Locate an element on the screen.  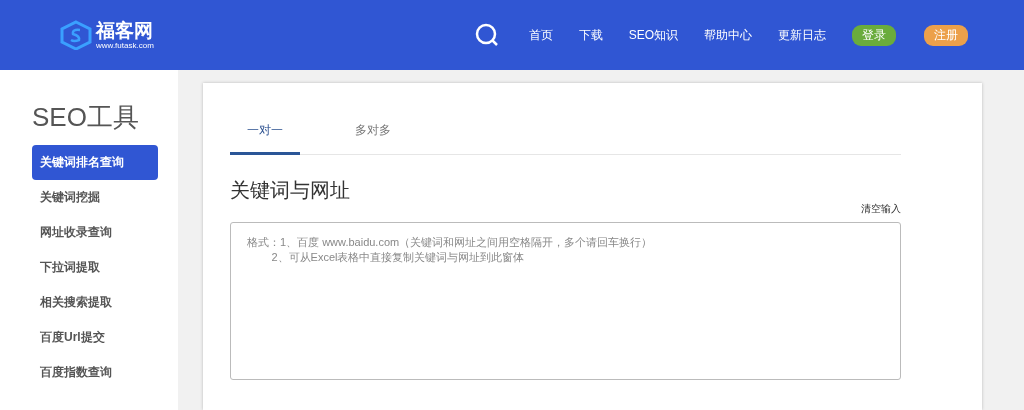
tab: 一对一 is located at coordinates (265, 136).